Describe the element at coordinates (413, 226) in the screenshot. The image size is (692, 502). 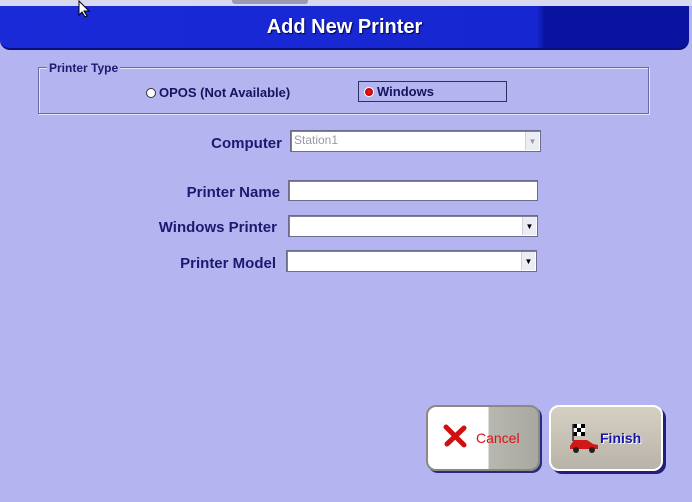
I see `windows-printer-select: ▼` at that location.